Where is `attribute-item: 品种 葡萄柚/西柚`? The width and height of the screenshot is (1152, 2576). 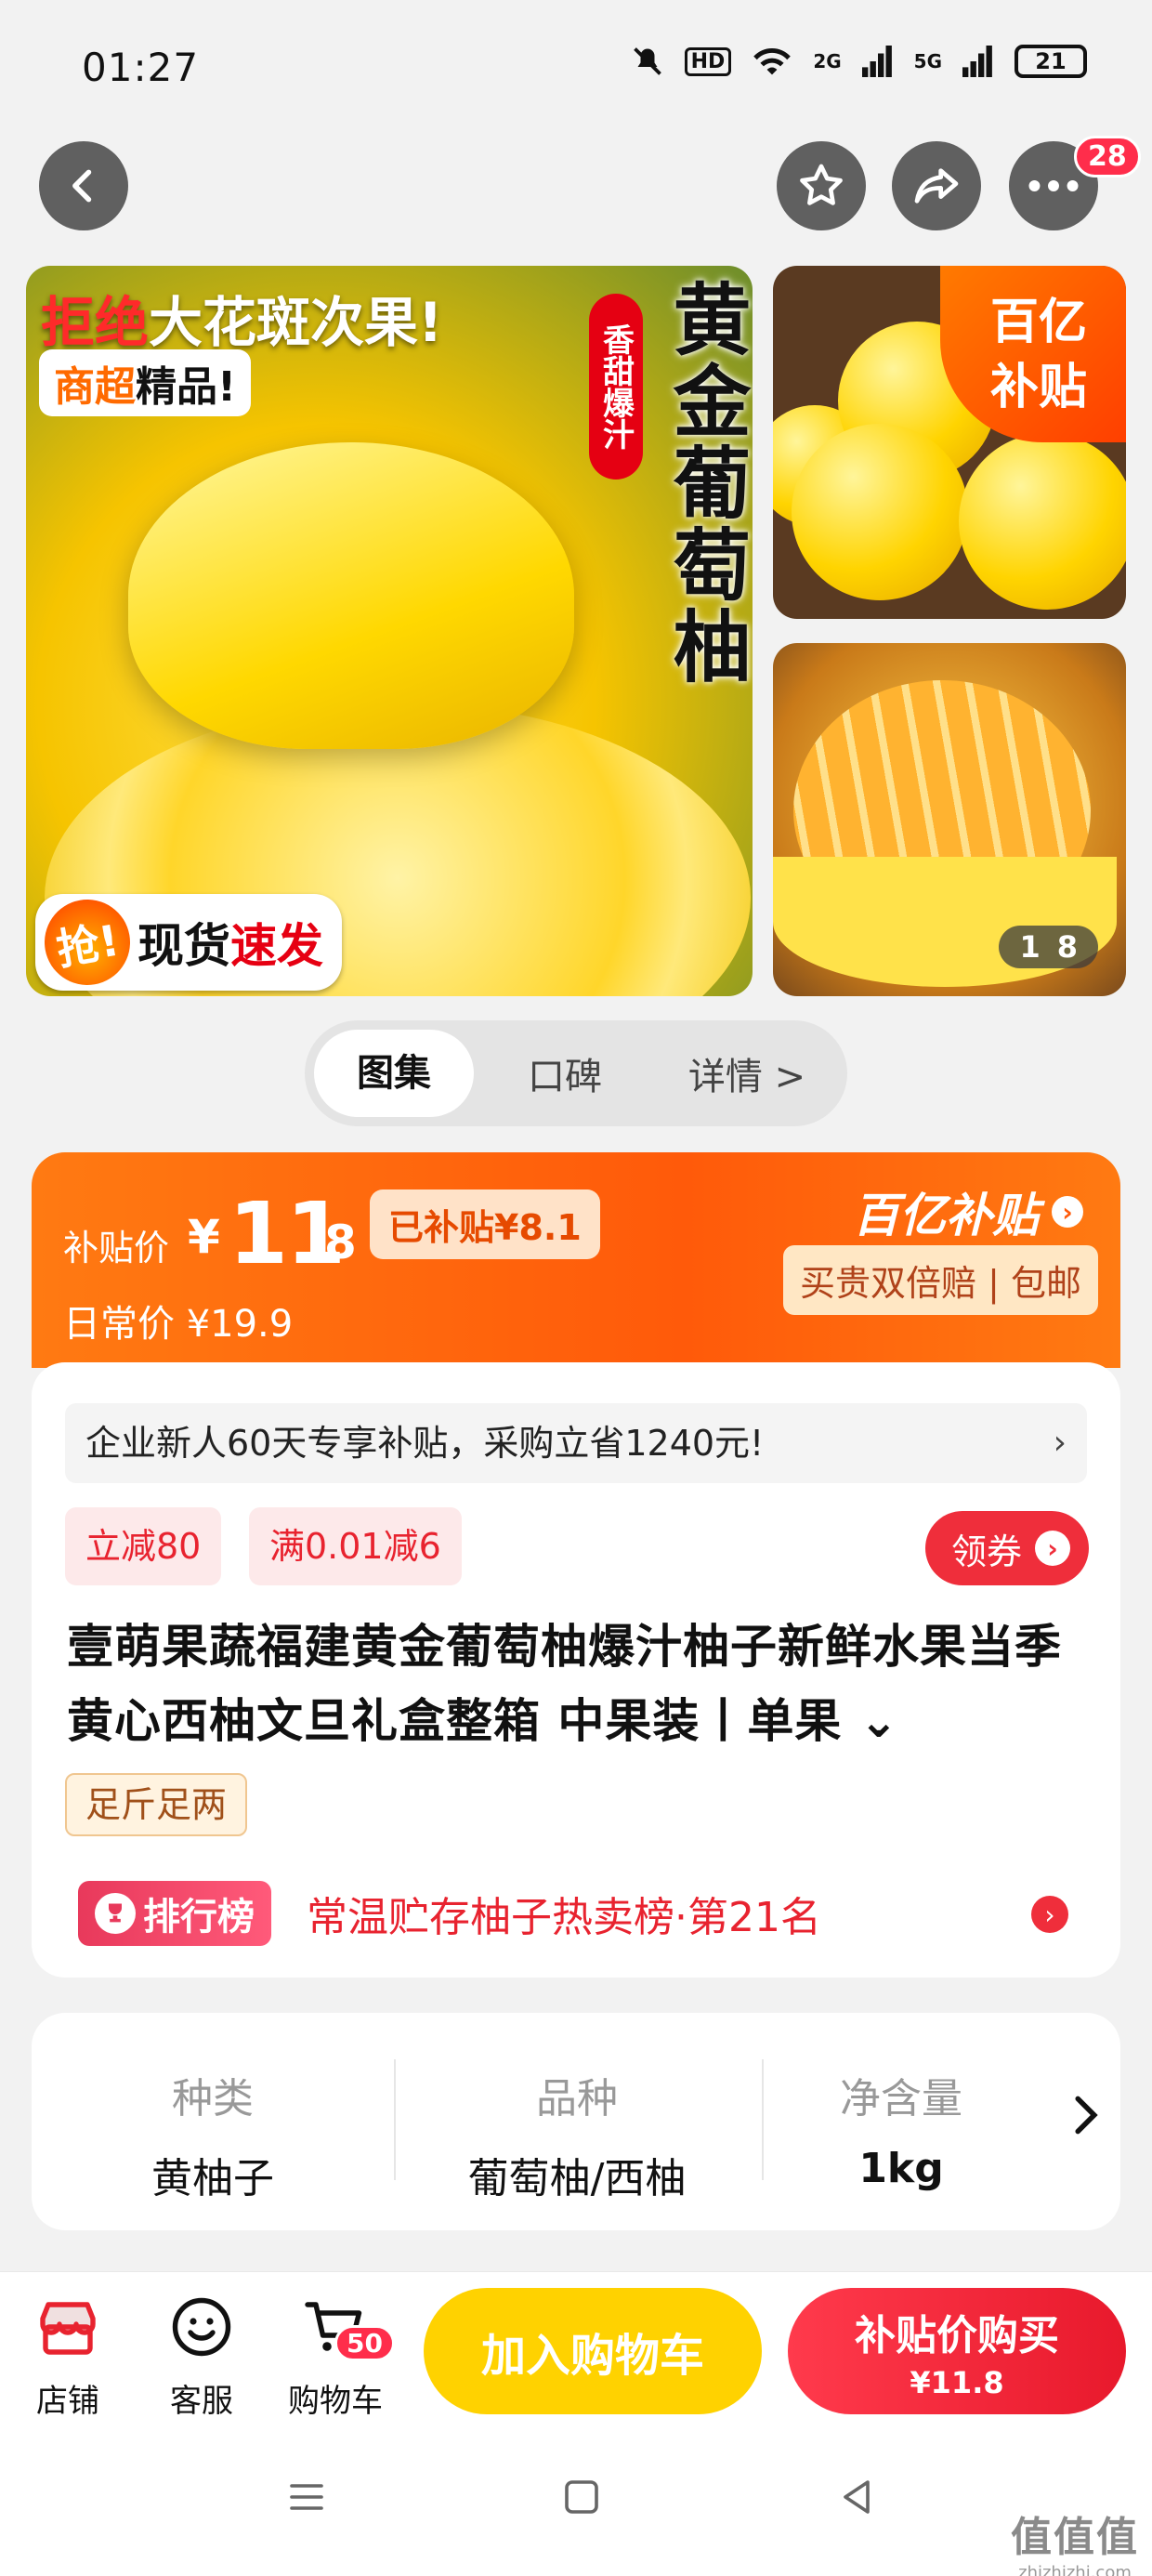
attribute-item: 品种 葡萄柚/西柚 is located at coordinates (577, 2134).